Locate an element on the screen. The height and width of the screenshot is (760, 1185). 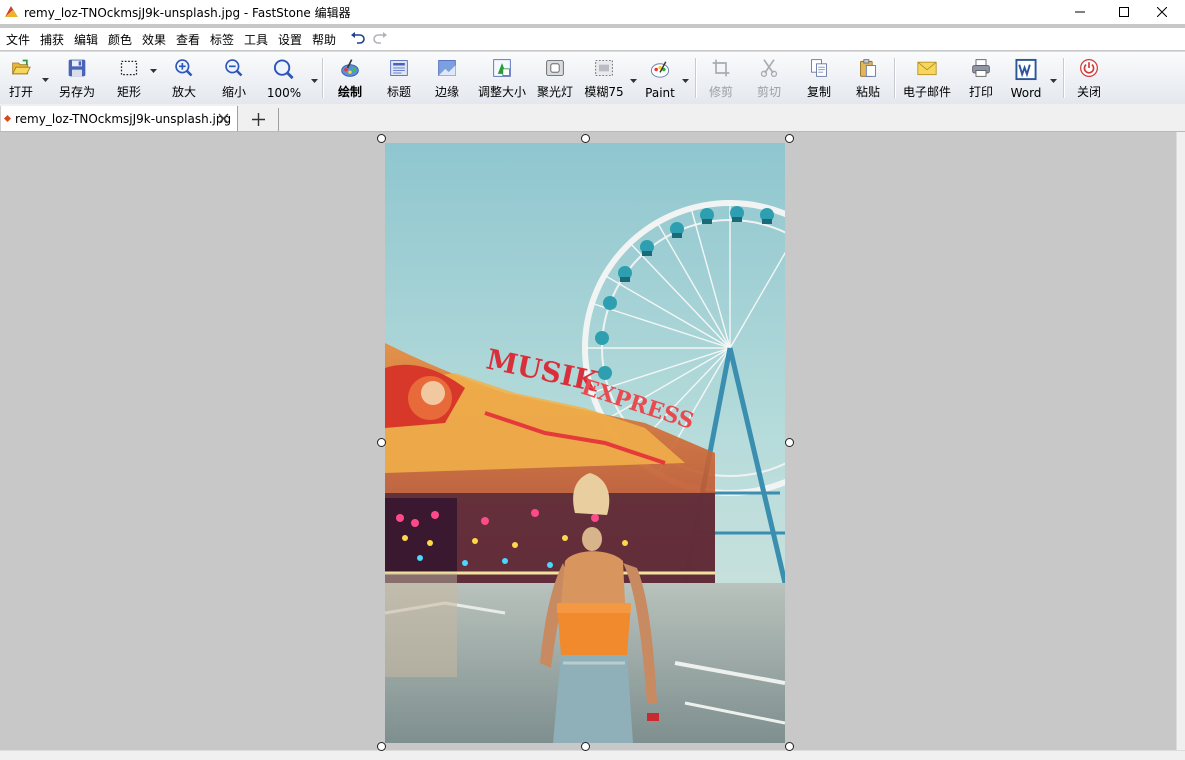
app-icon is located at coordinates (11, 11).